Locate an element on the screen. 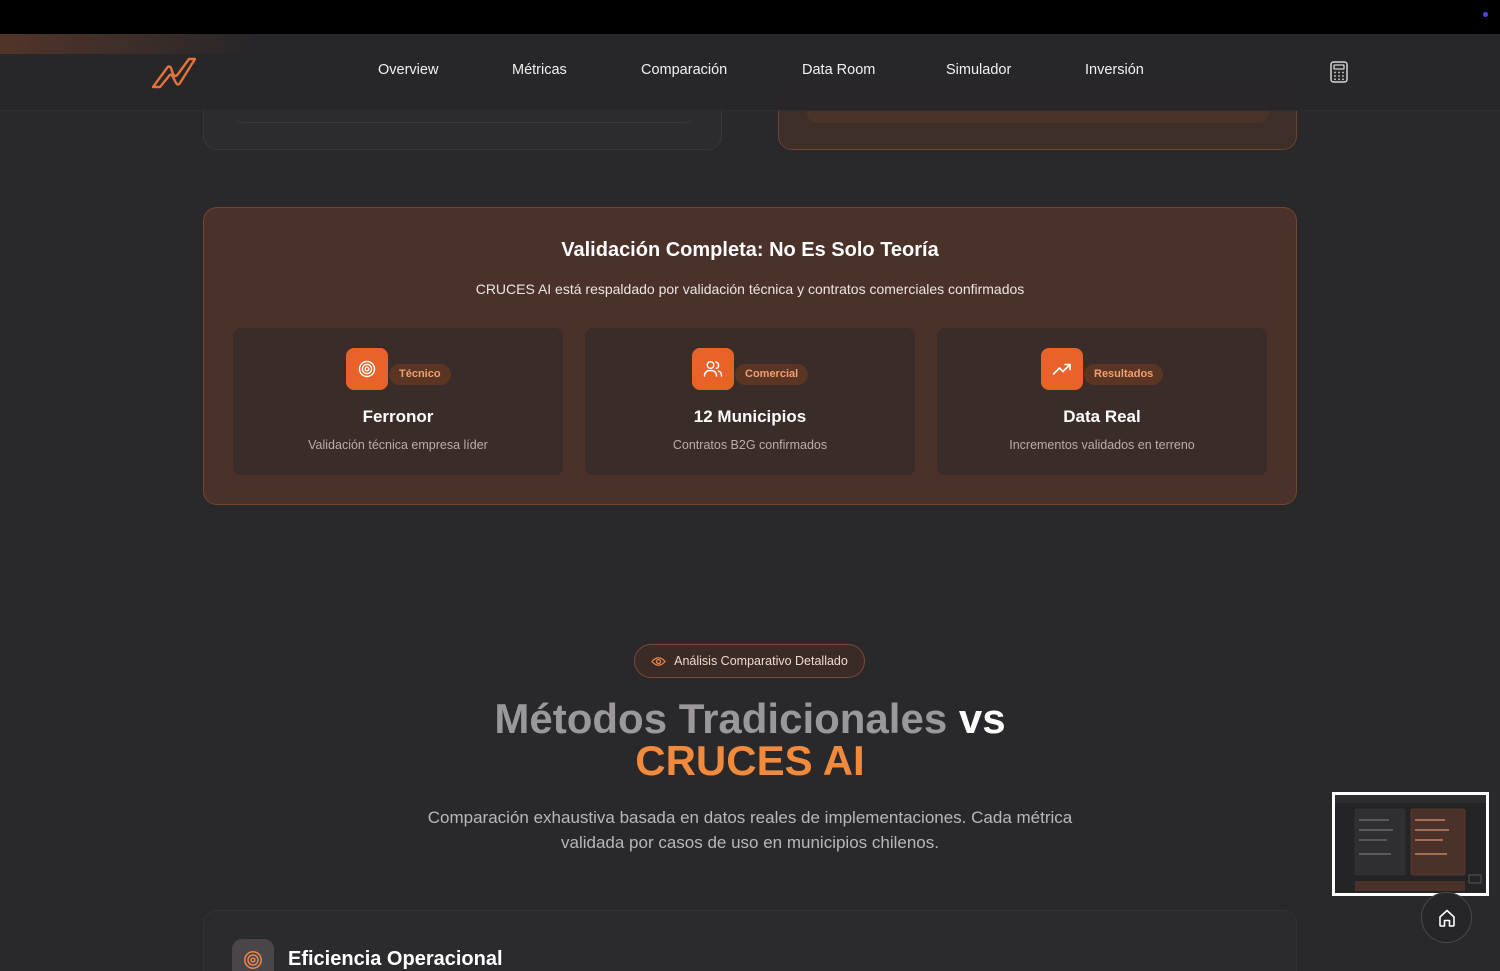 This screenshot has width=1500, height=971. minimap-preview is located at coordinates (1410, 844).